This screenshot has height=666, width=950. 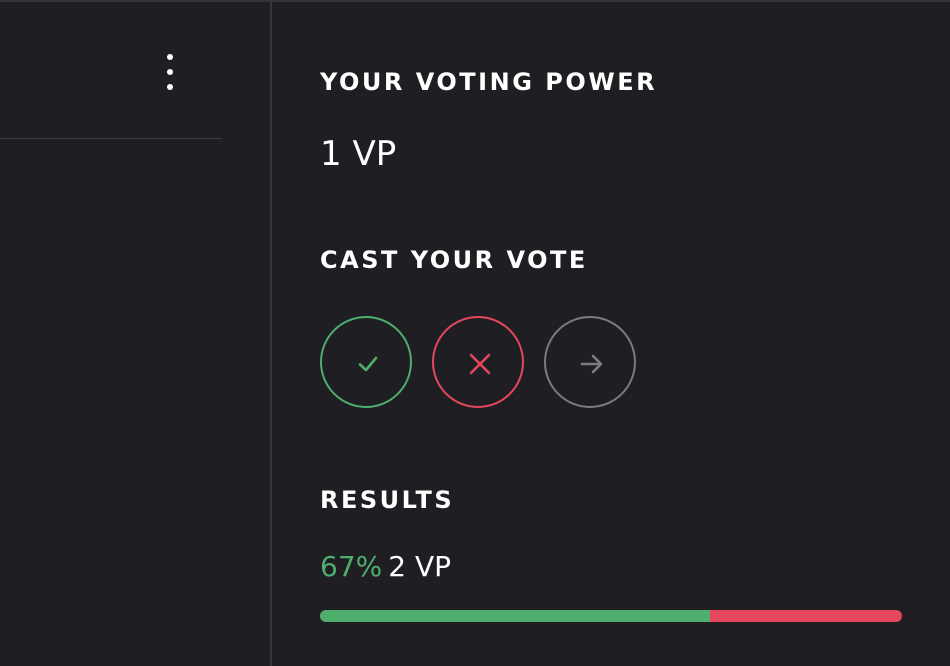 What do you see at coordinates (515, 616) in the screenshot?
I see `results-bar-yes-fill` at bounding box center [515, 616].